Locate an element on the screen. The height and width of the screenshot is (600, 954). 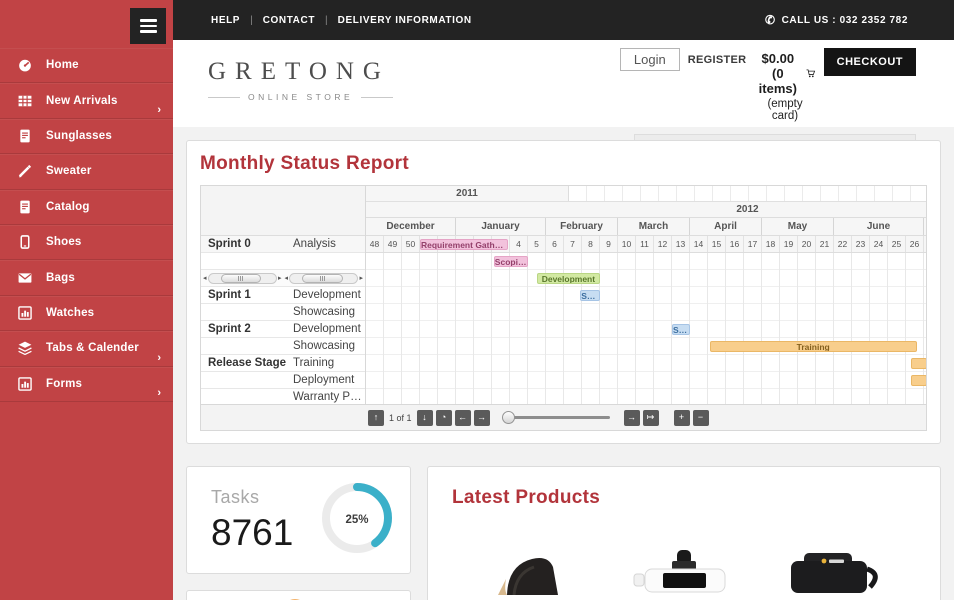
sidebar-item-label: Catalog is located at coordinates (68, 206).